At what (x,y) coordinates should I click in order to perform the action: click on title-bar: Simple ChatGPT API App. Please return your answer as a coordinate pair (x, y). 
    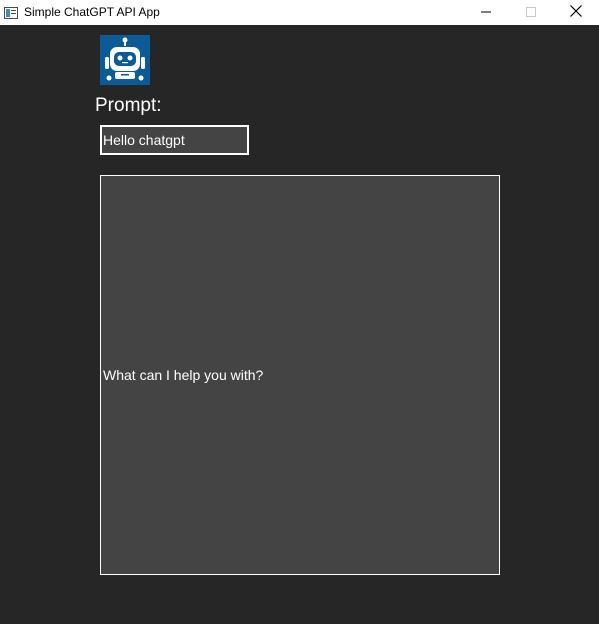
    Looking at the image, I should click on (299, 12).